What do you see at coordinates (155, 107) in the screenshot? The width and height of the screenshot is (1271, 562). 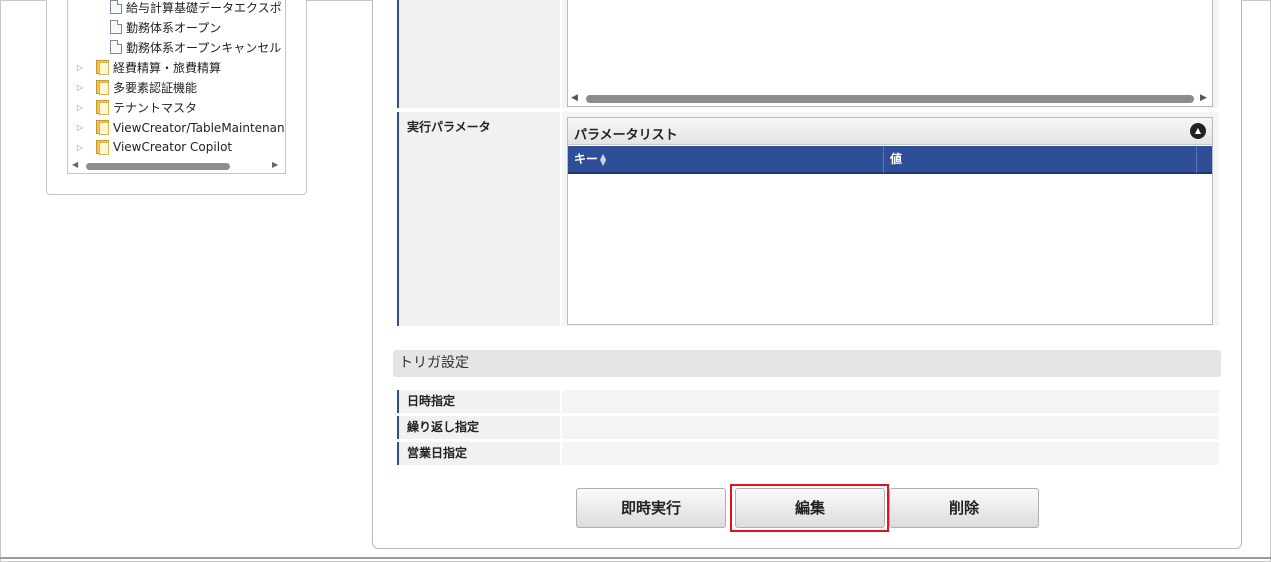 I see `tree-item-label: テナントマスタ` at bounding box center [155, 107].